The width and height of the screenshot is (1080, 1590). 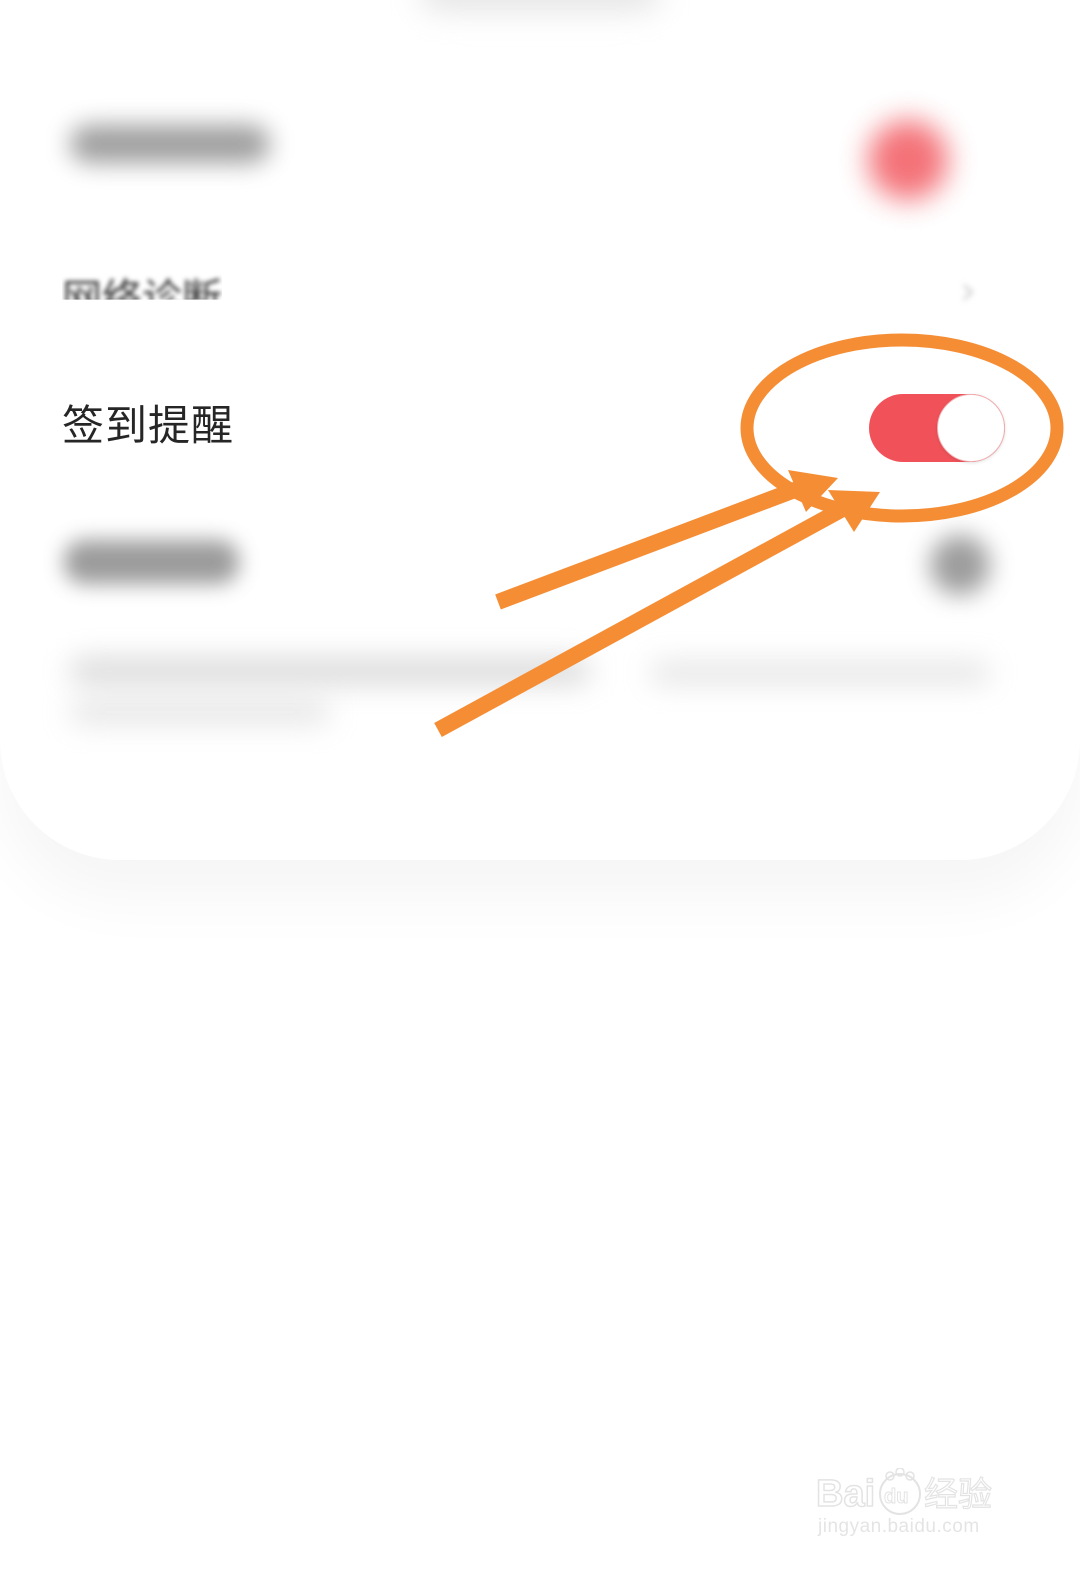 What do you see at coordinates (540, 5) in the screenshot?
I see `blurred-header` at bounding box center [540, 5].